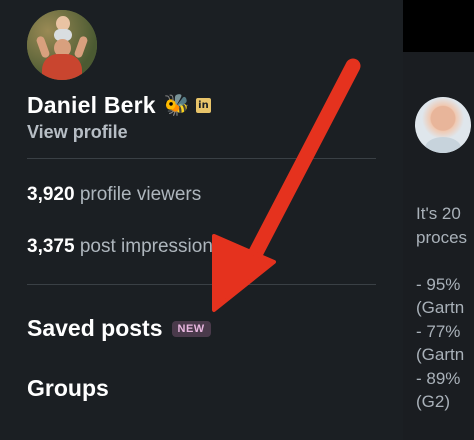  What do you see at coordinates (151, 246) in the screenshot?
I see `post-impressions-label: post impressions` at bounding box center [151, 246].